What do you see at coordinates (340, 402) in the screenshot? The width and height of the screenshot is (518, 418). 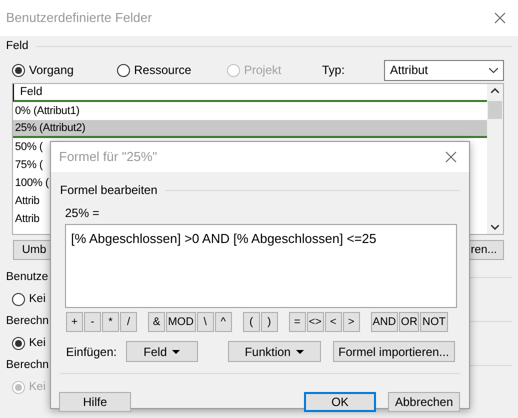 I see `dialog-button: OK` at bounding box center [340, 402].